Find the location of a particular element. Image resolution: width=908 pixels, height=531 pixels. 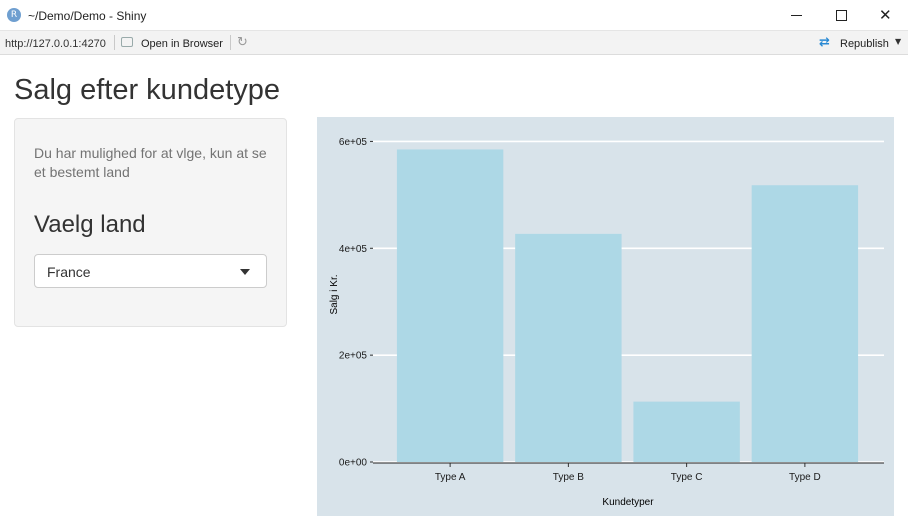

country-select-label: Vaelg land is located at coordinates (90, 224).